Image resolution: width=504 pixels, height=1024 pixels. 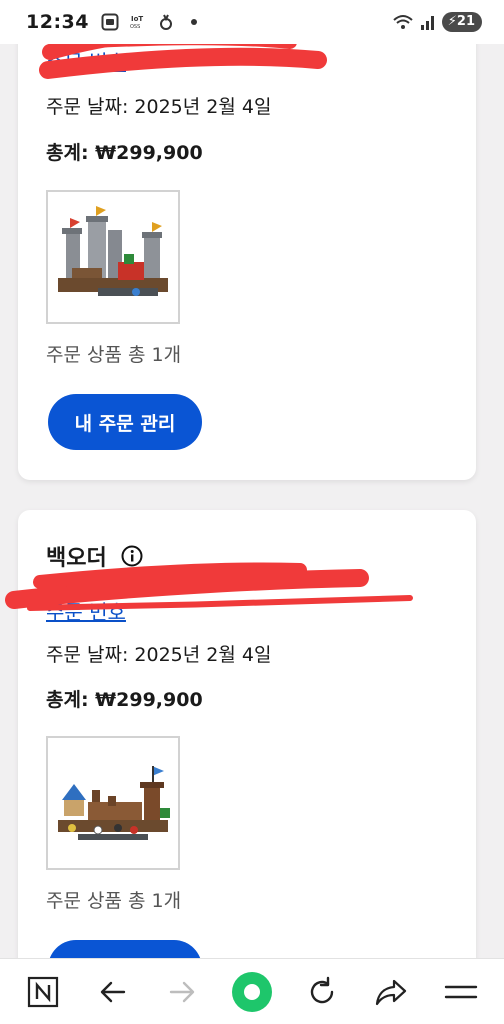 I want to click on refresh-button, so click(x=322, y=992).